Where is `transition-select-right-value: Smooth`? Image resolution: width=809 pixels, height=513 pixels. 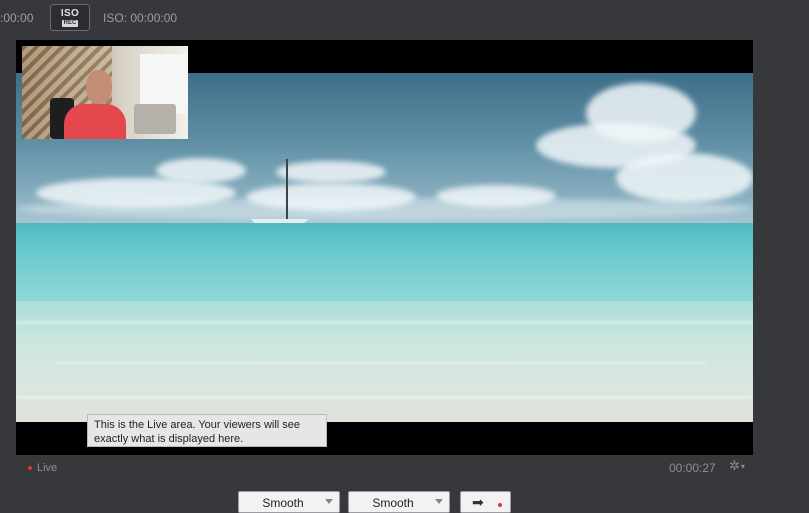
transition-select-right-value: Smooth is located at coordinates (393, 503).